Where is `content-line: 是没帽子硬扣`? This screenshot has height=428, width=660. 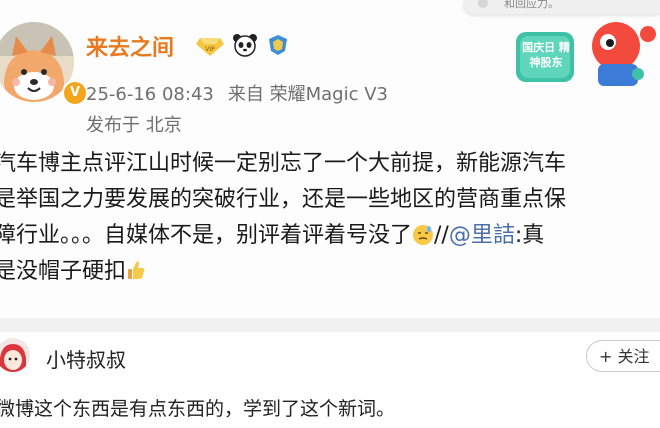
content-line: 是没帽子硬扣 is located at coordinates (330, 272).